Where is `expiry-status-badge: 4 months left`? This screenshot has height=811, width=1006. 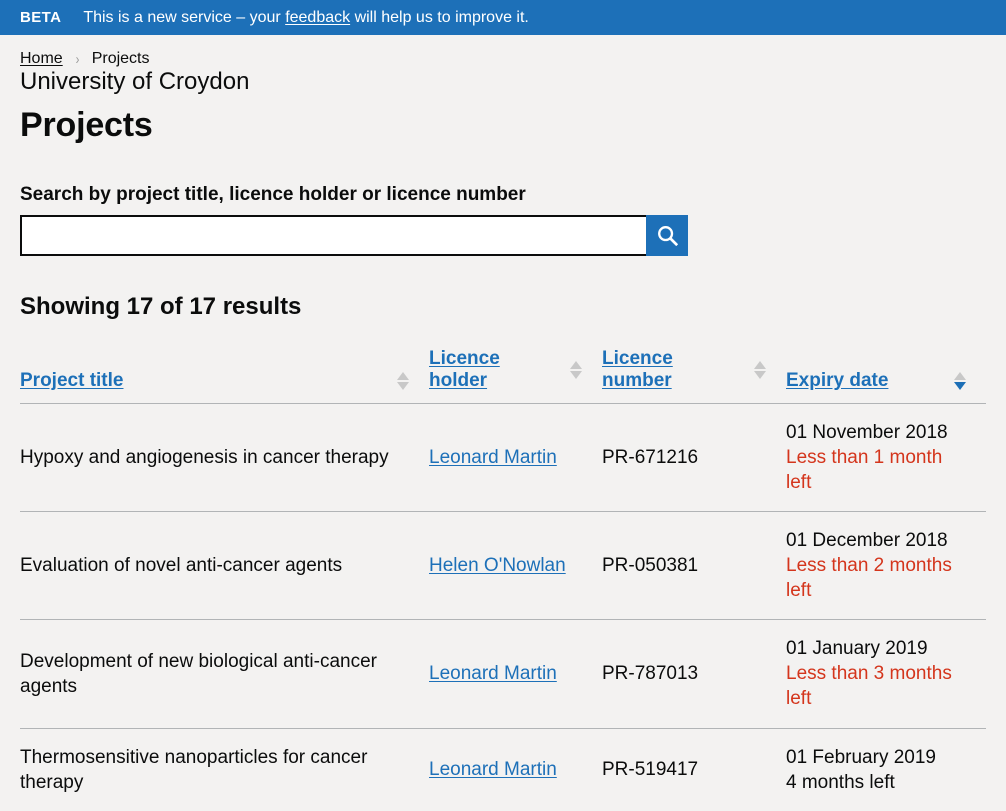 expiry-status-badge: 4 months left is located at coordinates (840, 782).